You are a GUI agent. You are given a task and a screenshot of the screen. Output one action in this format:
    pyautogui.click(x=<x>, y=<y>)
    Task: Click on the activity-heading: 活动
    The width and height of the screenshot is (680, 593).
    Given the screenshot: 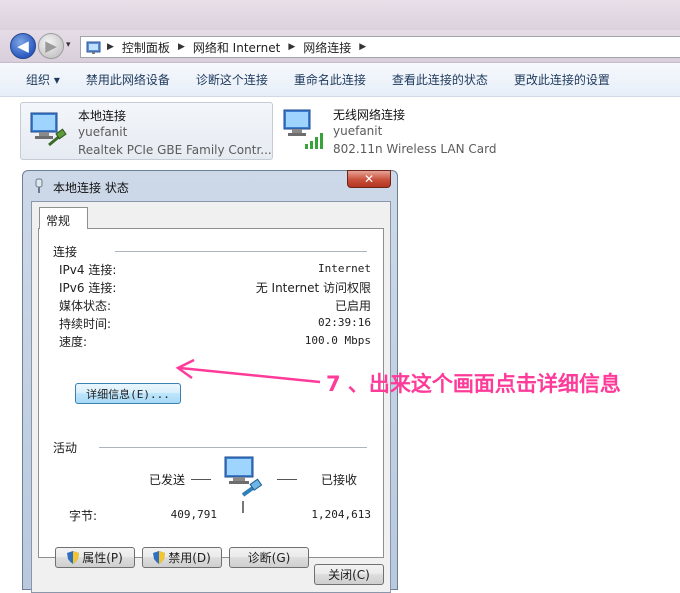 What is the action you would take?
    pyautogui.click(x=65, y=448)
    